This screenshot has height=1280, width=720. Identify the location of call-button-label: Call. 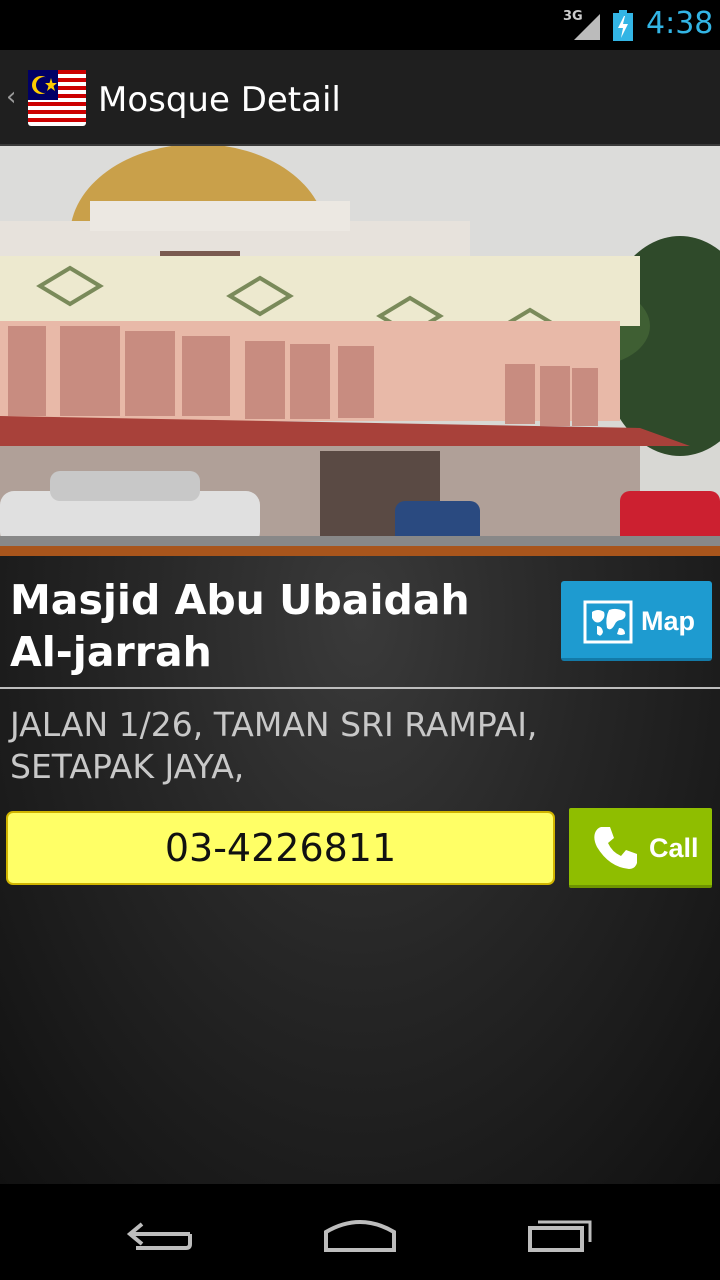
(674, 848).